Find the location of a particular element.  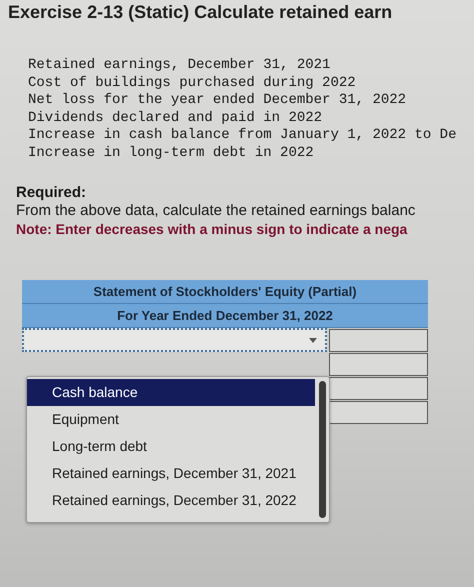

note-text: Note: Enter decreases with a minus sign to indicate a nega is located at coordinates (212, 229).